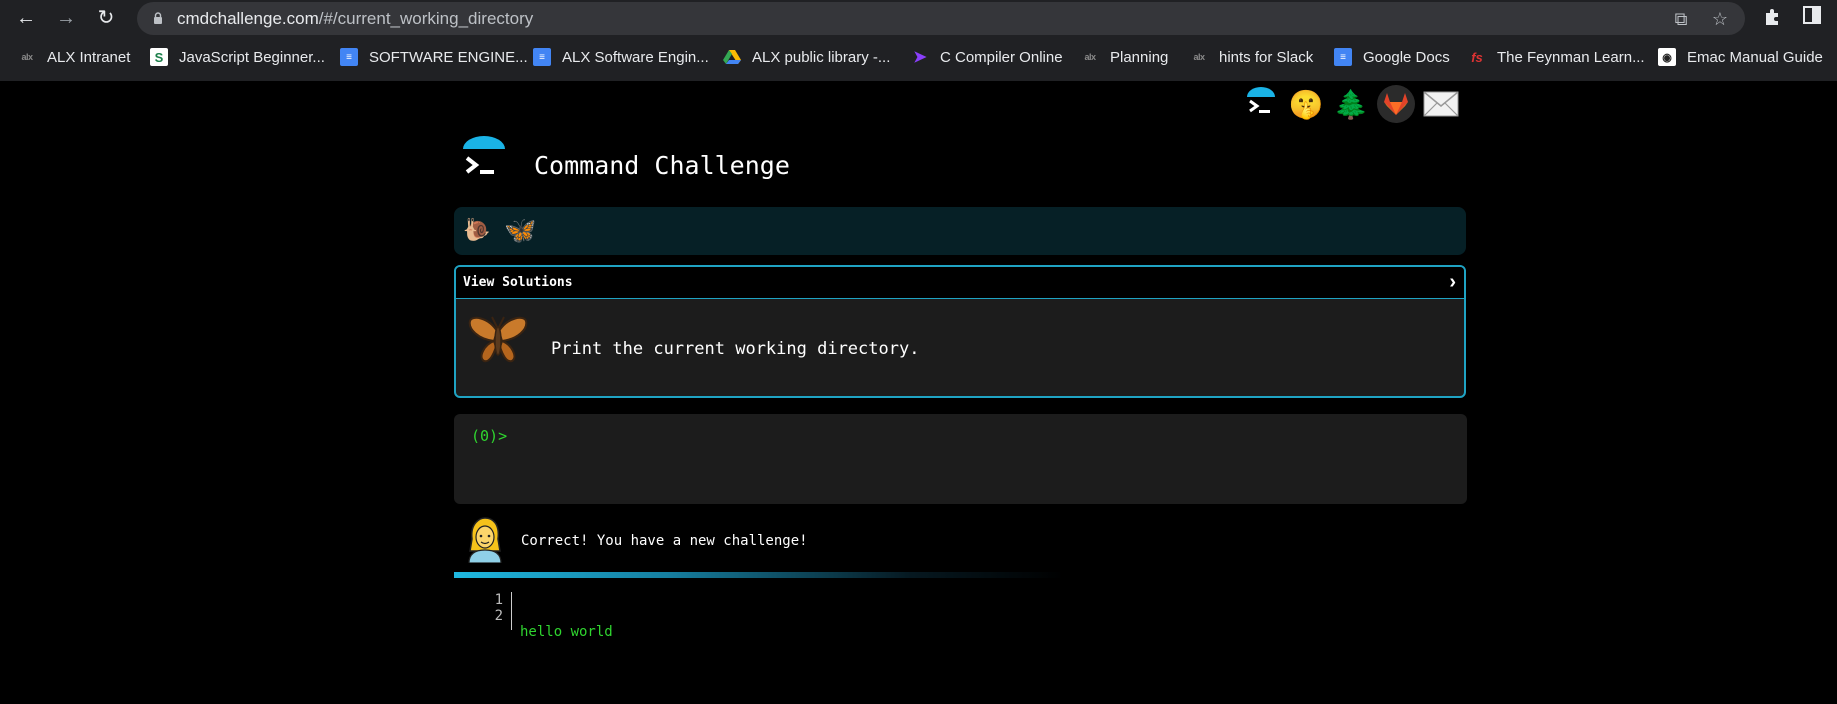 The width and height of the screenshot is (1837, 704). I want to click on output-editor: 1 2 hello world, so click(754, 616).